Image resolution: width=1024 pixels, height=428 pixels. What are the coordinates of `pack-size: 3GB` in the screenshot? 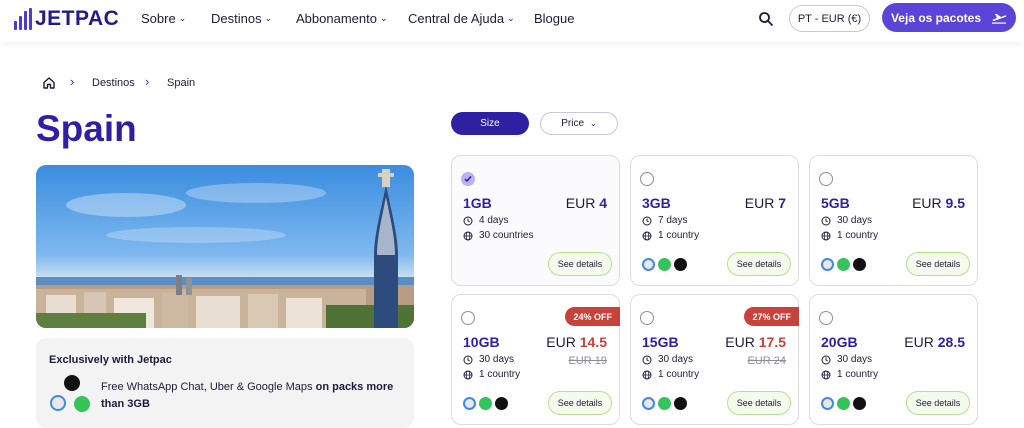 It's located at (656, 203).